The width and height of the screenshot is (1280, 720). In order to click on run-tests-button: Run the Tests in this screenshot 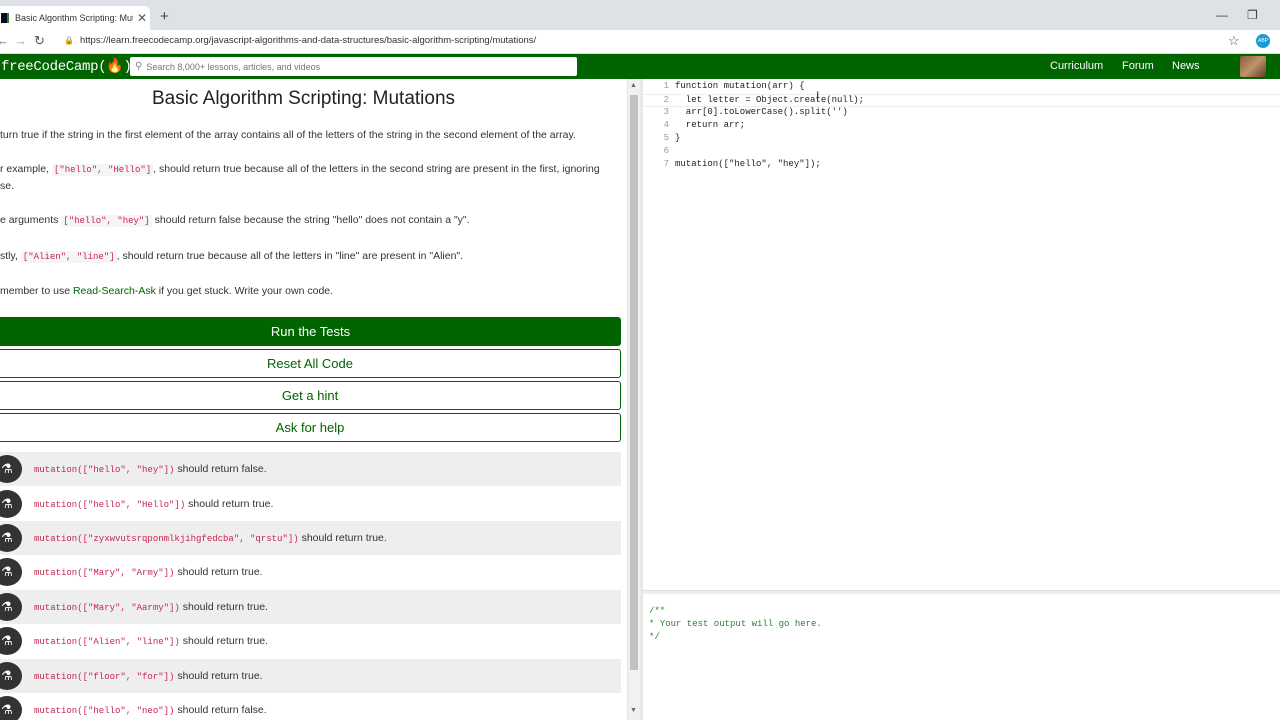, I will do `click(310, 331)`.